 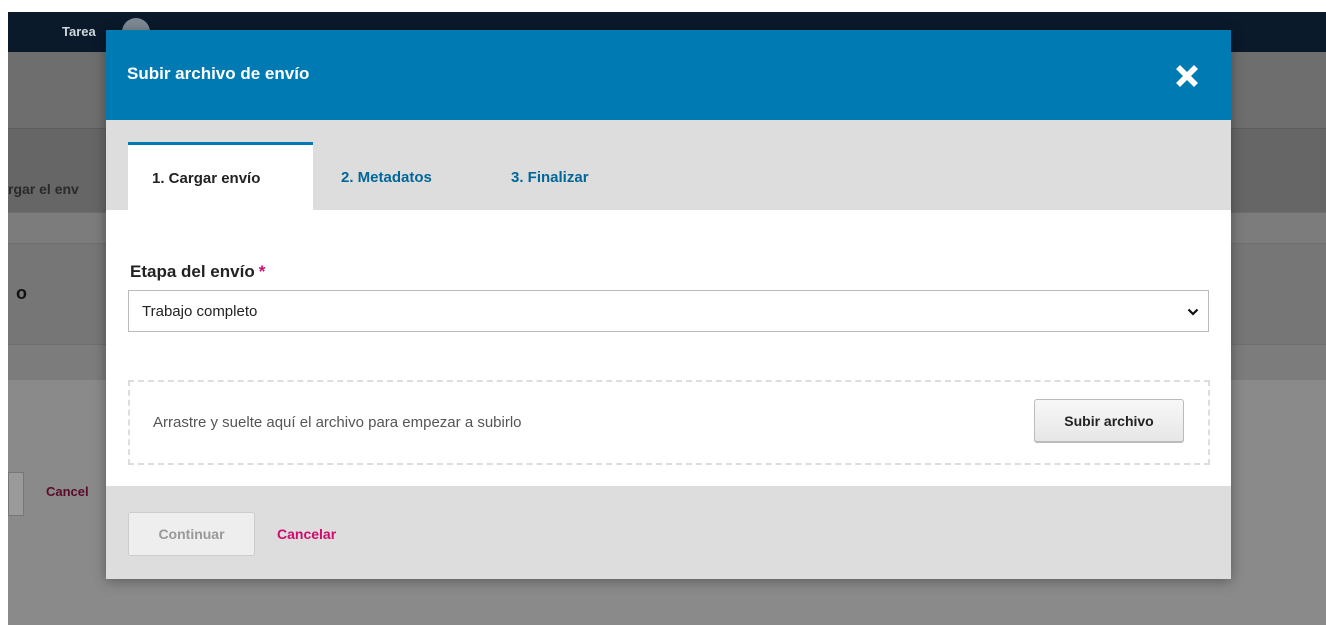 What do you see at coordinates (79, 31) in the screenshot?
I see `background-task-label: Tarea` at bounding box center [79, 31].